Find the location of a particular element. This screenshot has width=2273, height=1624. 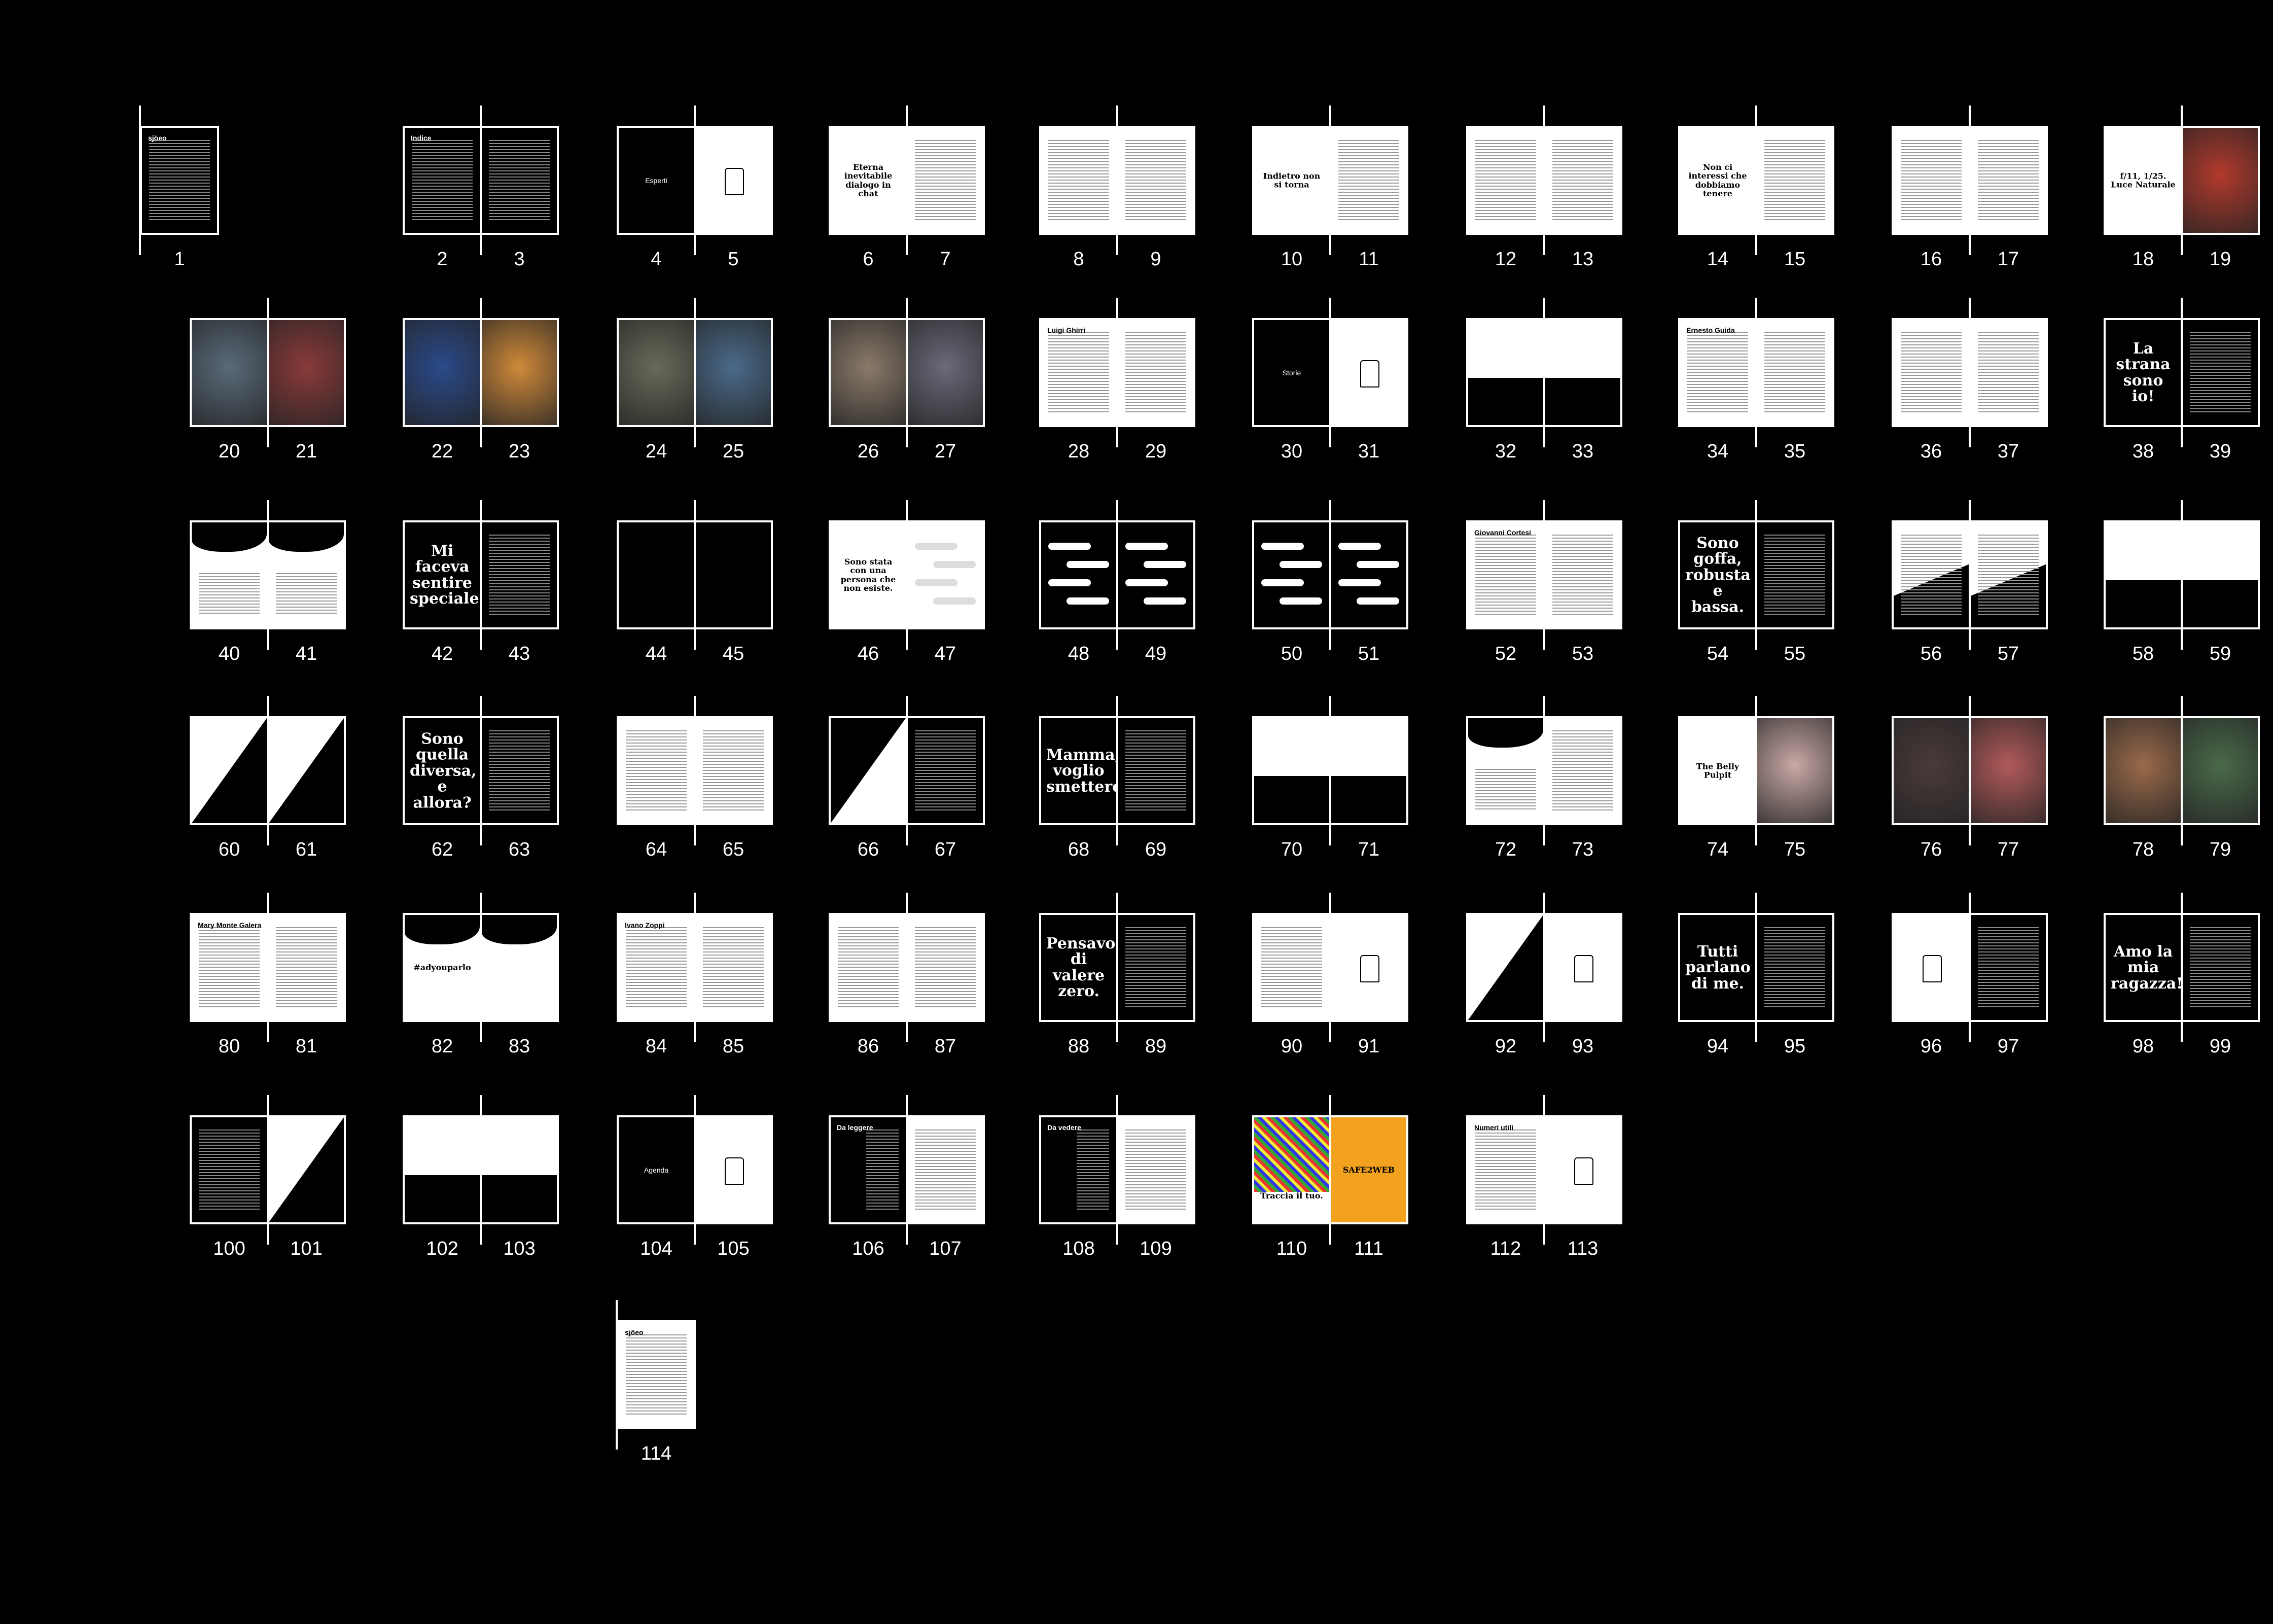

page-thumbnail: Mi faceva sentire speciale. is located at coordinates (443, 575).